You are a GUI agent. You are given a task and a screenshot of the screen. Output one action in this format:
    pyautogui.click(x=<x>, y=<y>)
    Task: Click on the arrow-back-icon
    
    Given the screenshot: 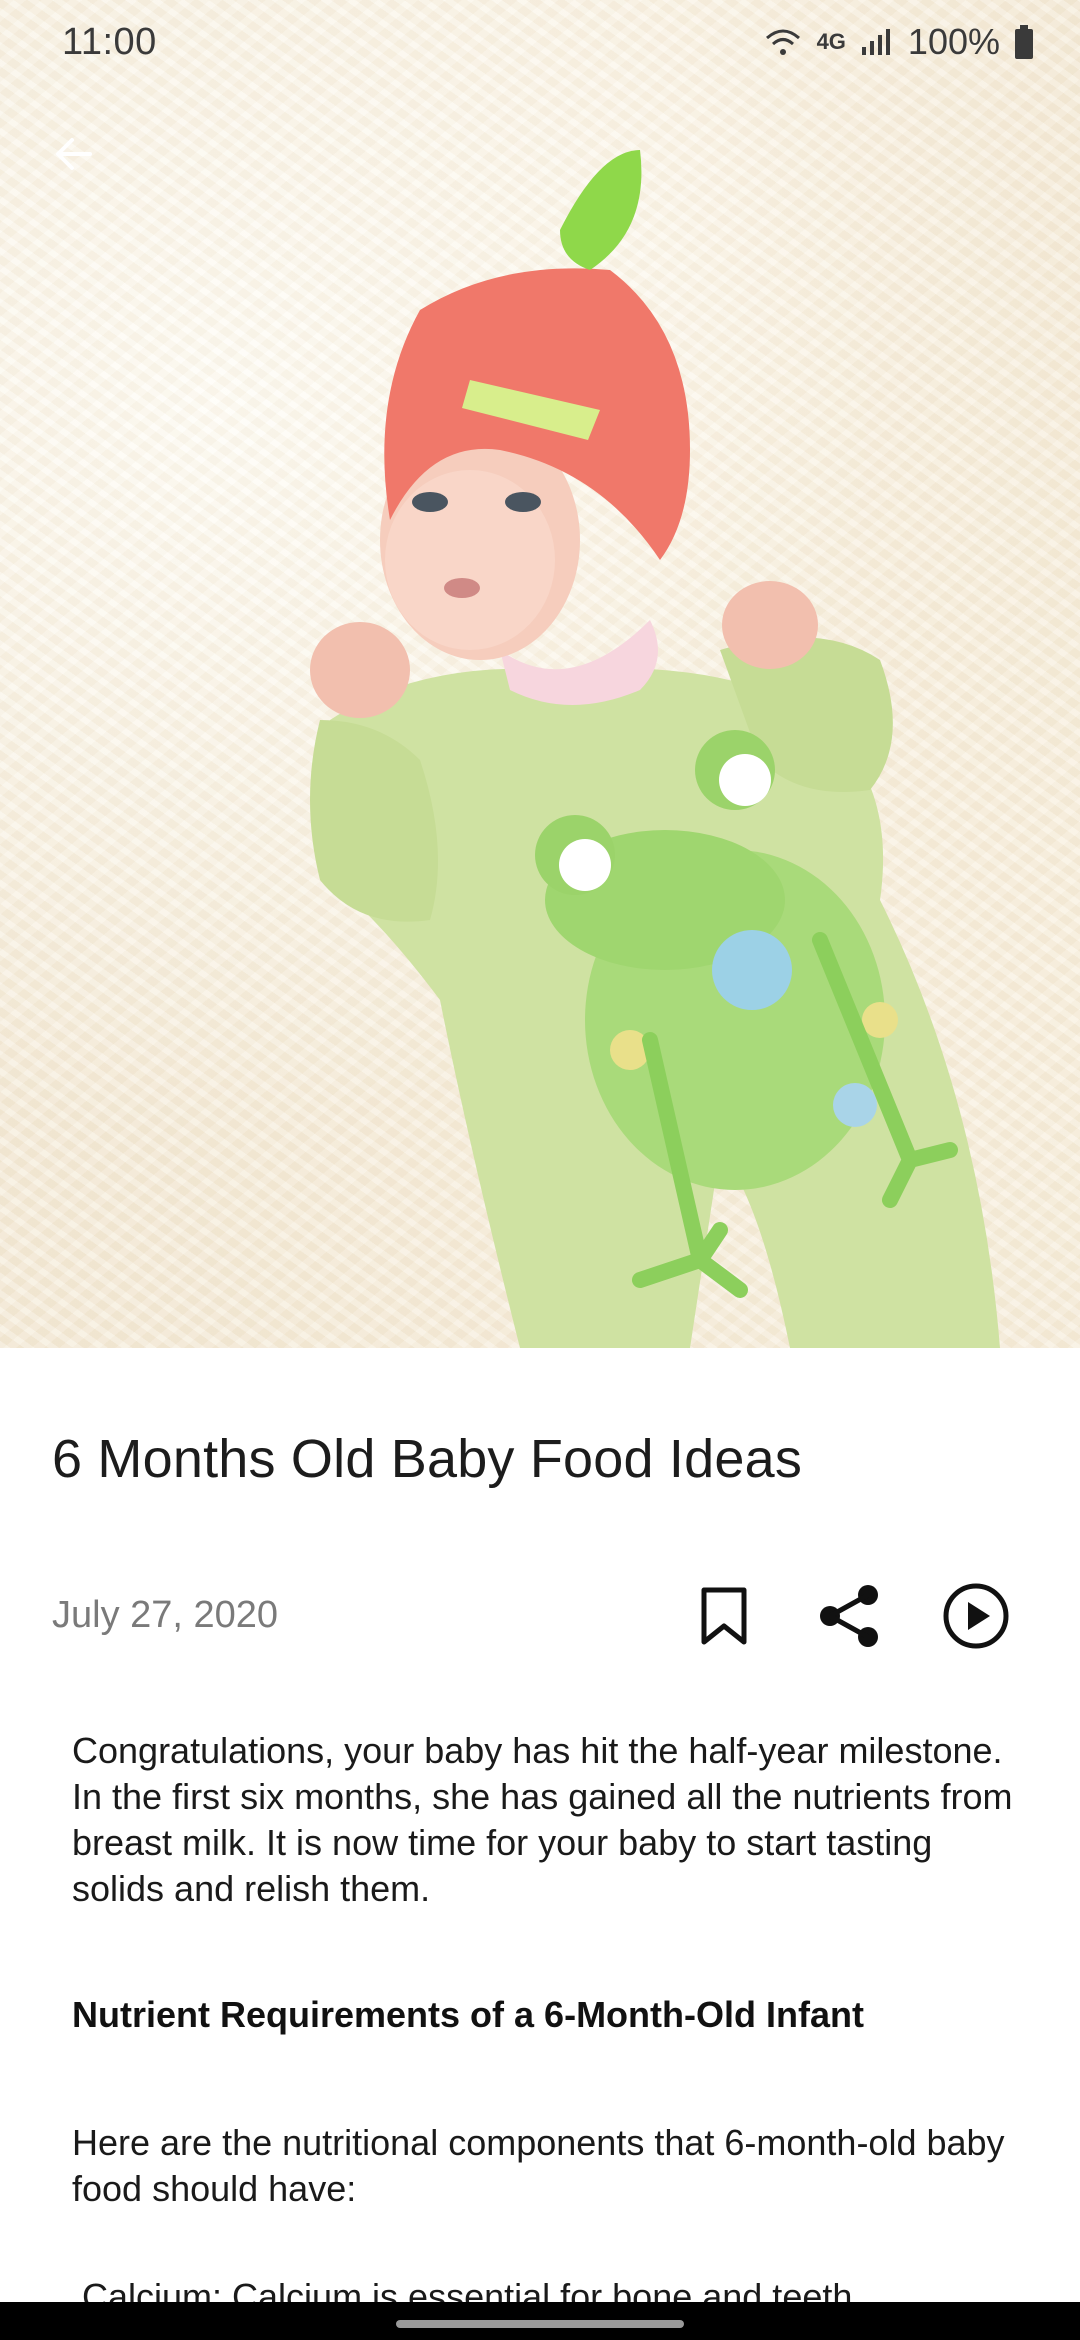 What is the action you would take?
    pyautogui.click(x=74, y=154)
    